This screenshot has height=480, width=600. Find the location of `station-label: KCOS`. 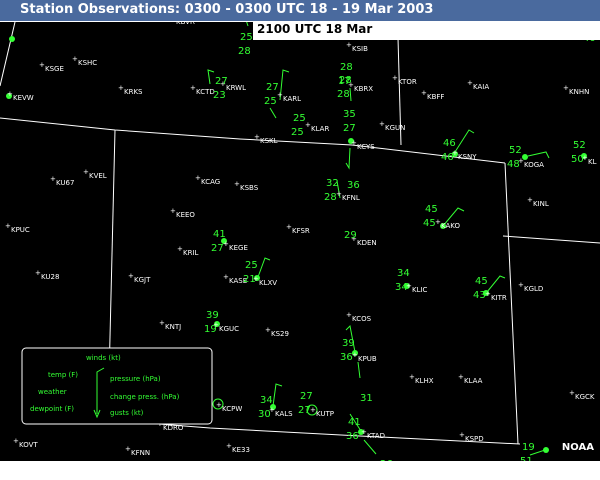

station-label: KCOS is located at coordinates (362, 319).